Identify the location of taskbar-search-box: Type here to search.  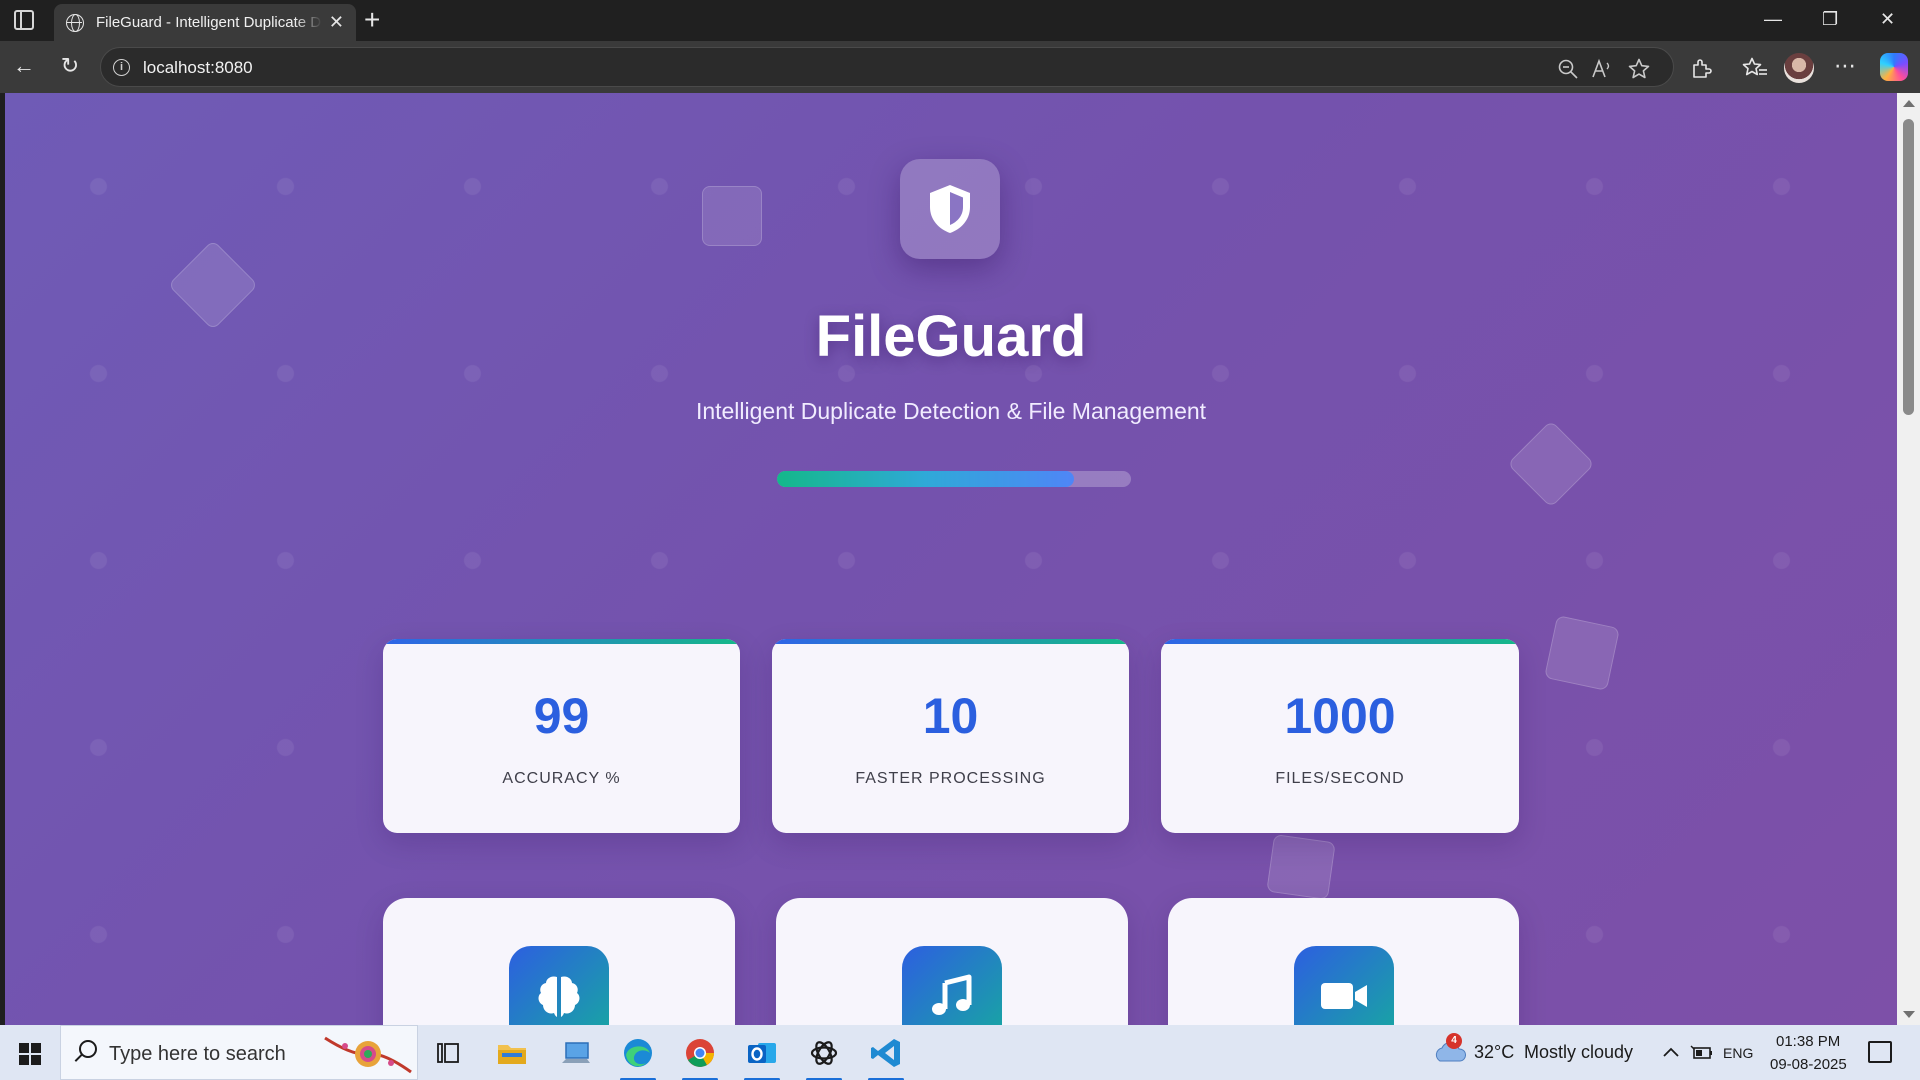
(239, 1052).